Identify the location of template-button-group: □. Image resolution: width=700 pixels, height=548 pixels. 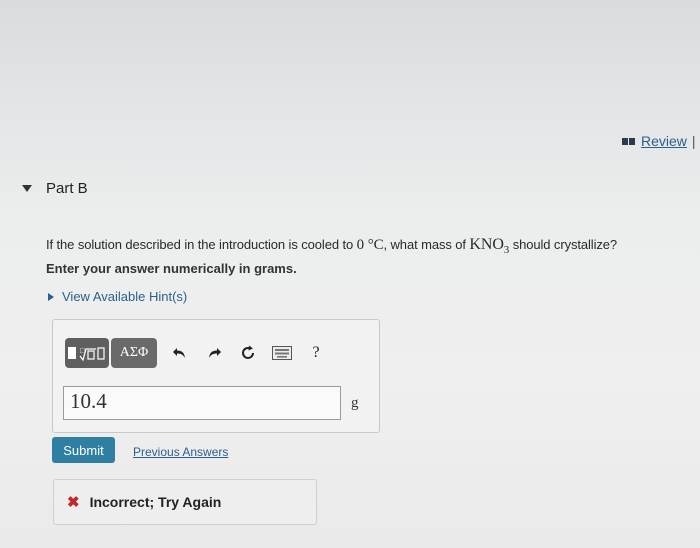
(87, 353).